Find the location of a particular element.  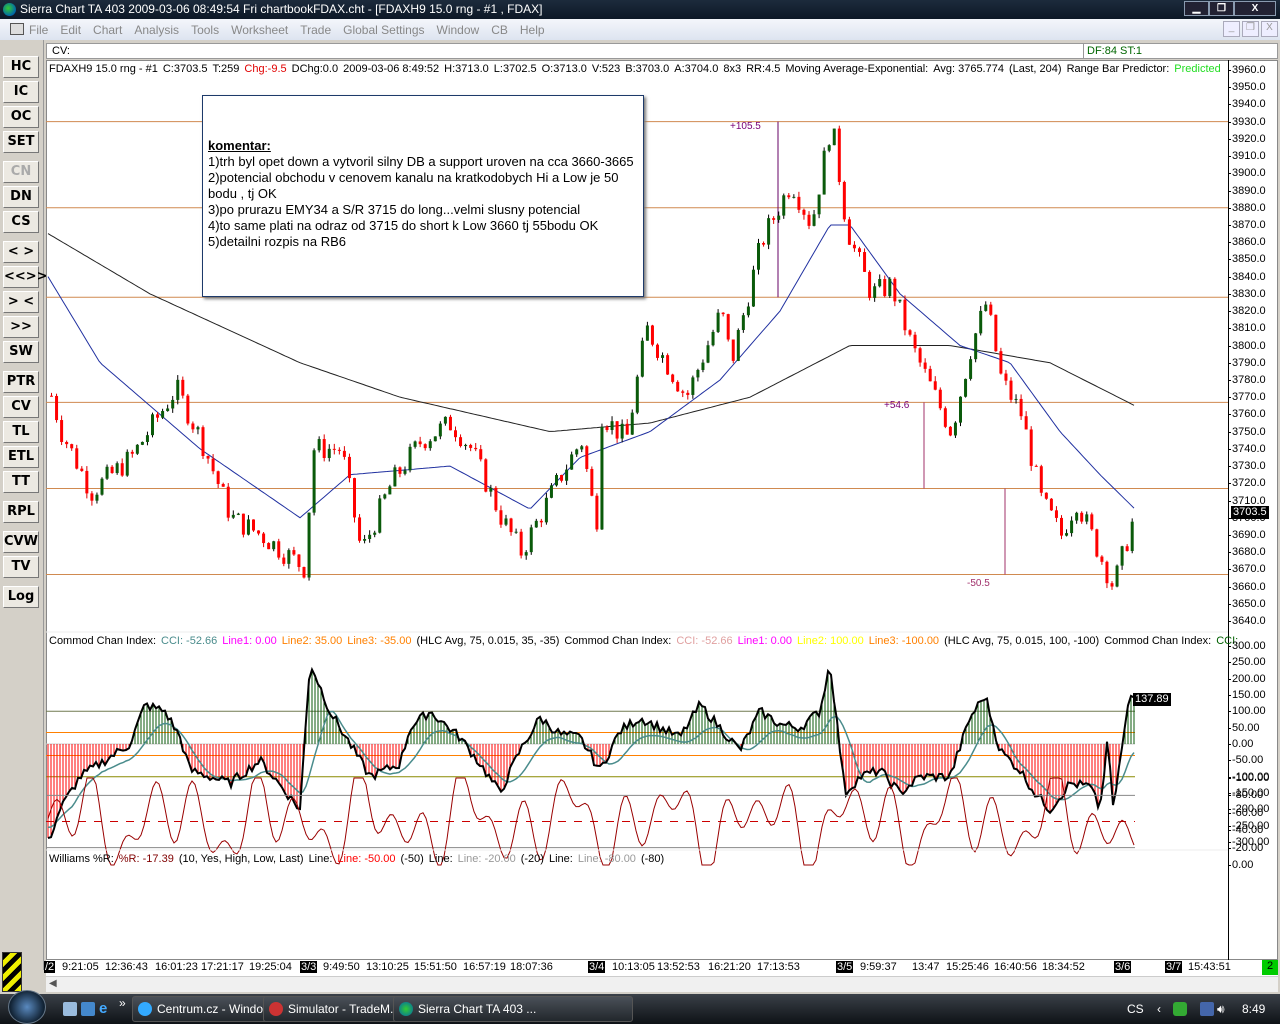

comment-line: bodu , tj OK is located at coordinates (242, 193).